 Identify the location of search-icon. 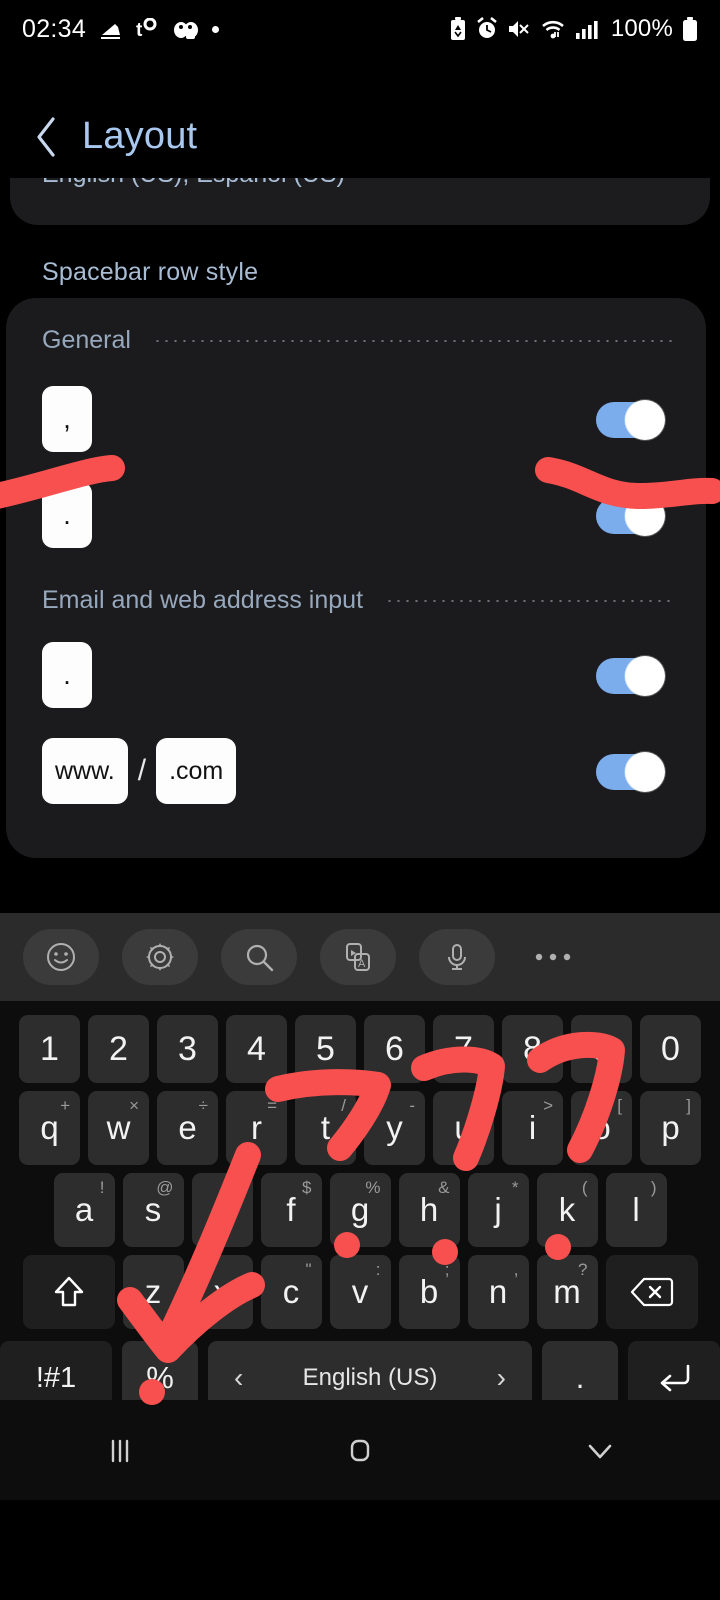
(259, 957).